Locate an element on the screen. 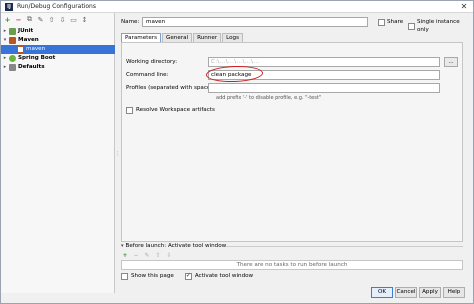  single-instance-option: Single instance only is located at coordinates (440, 26).